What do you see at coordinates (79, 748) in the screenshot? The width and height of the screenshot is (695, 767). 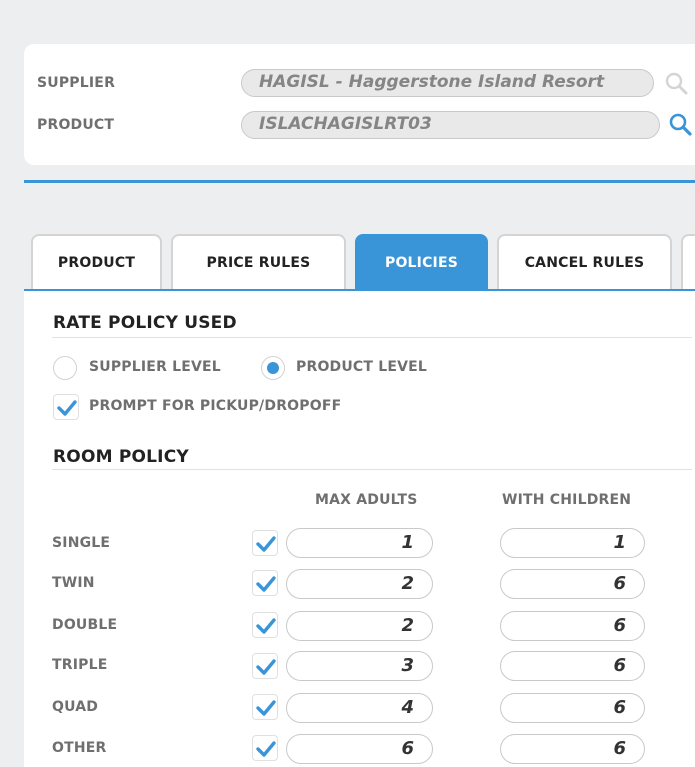 I see `room-row-label-other: OTHER` at bounding box center [79, 748].